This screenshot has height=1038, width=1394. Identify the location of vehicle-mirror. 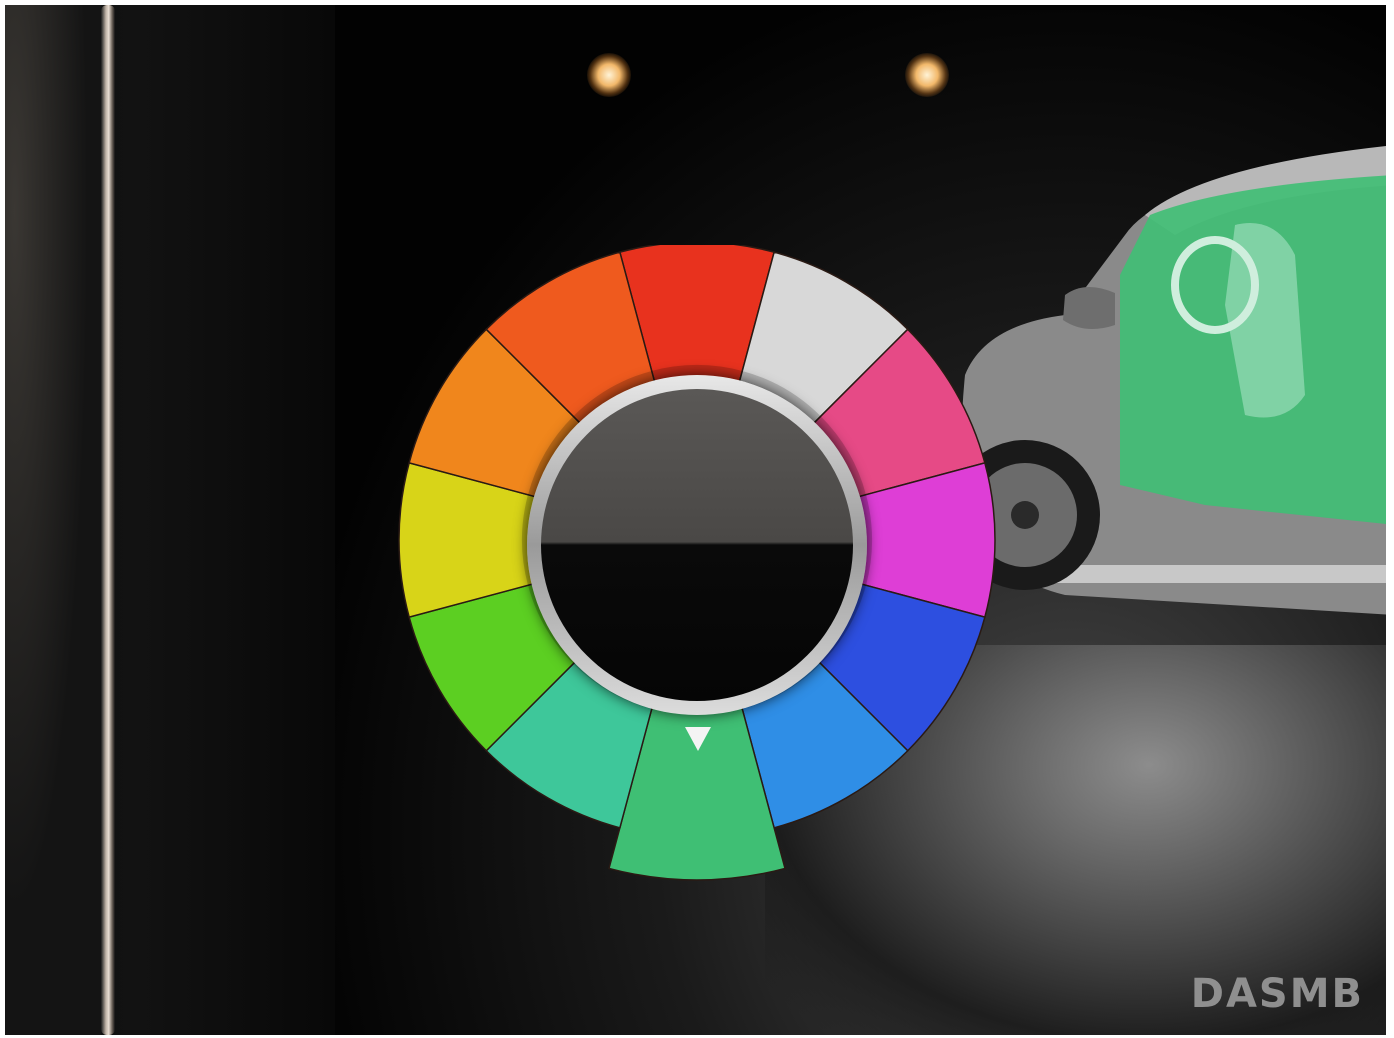
(1089, 307).